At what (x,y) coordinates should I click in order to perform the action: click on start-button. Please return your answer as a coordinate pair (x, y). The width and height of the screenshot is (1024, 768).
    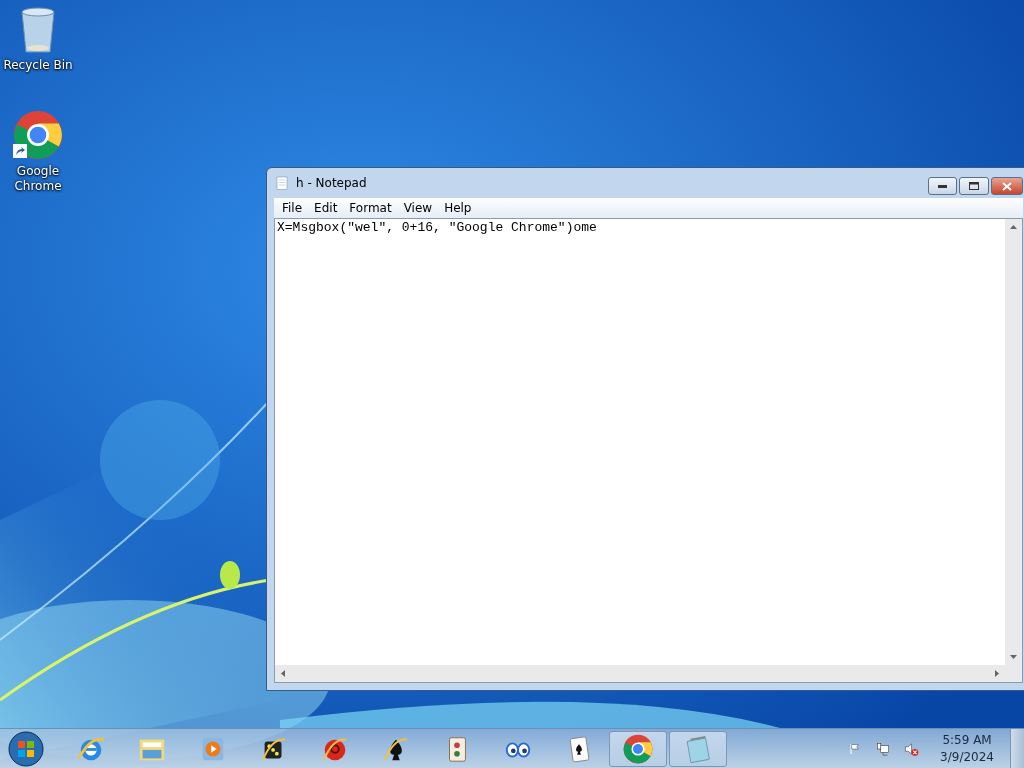
    Looking at the image, I should click on (26, 748).